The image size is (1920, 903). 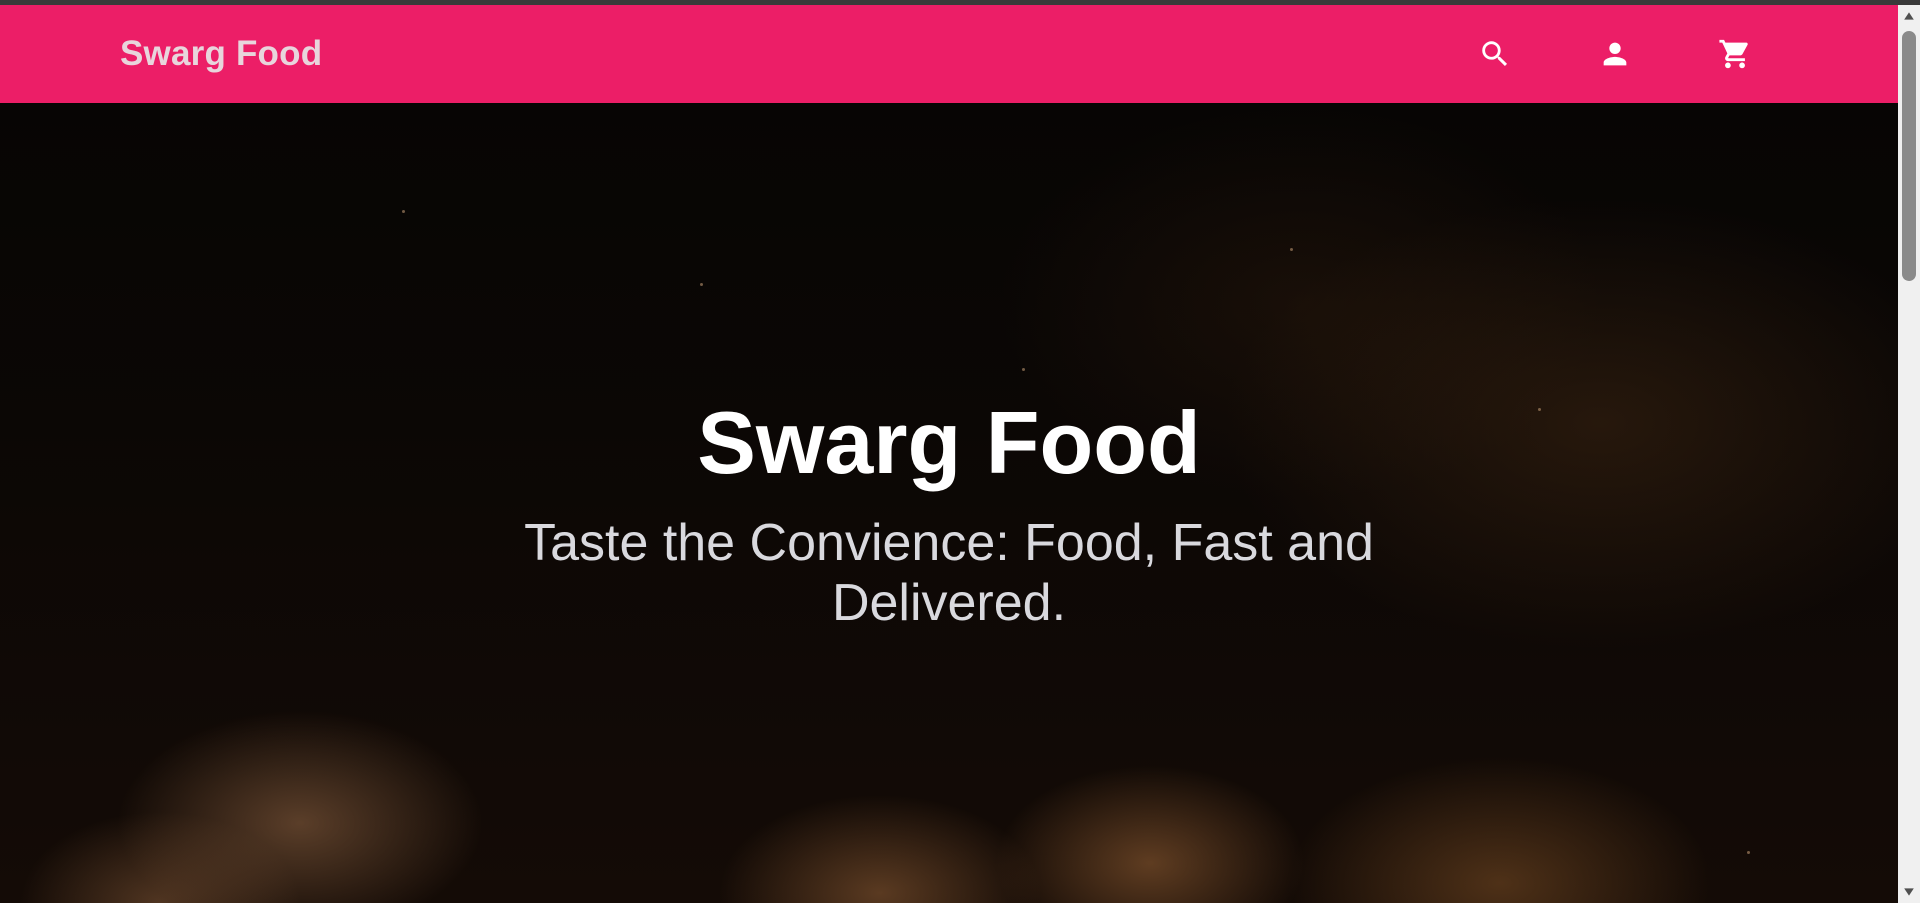 What do you see at coordinates (949, 442) in the screenshot?
I see `hero-title: Swarg Food` at bounding box center [949, 442].